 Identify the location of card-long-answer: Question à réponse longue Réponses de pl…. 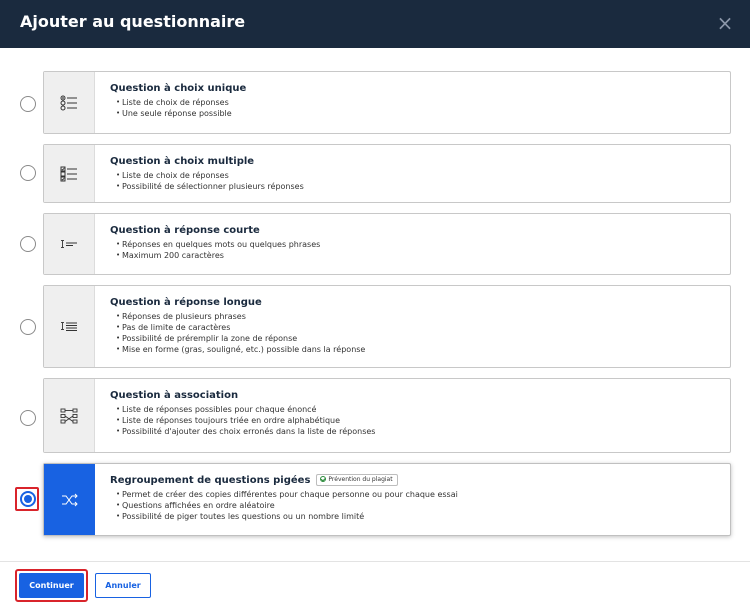
(387, 326).